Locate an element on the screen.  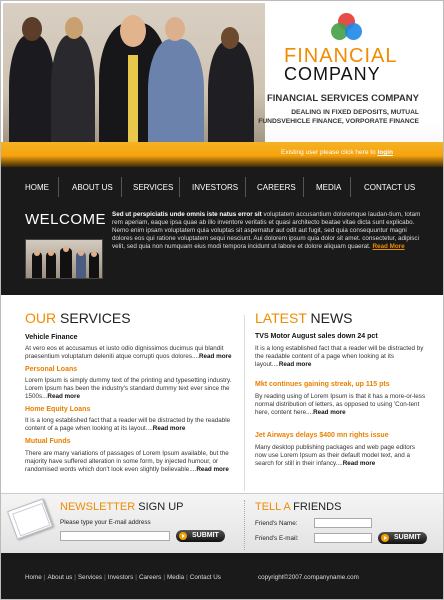
footer-link-media: Media is located at coordinates (175, 577).